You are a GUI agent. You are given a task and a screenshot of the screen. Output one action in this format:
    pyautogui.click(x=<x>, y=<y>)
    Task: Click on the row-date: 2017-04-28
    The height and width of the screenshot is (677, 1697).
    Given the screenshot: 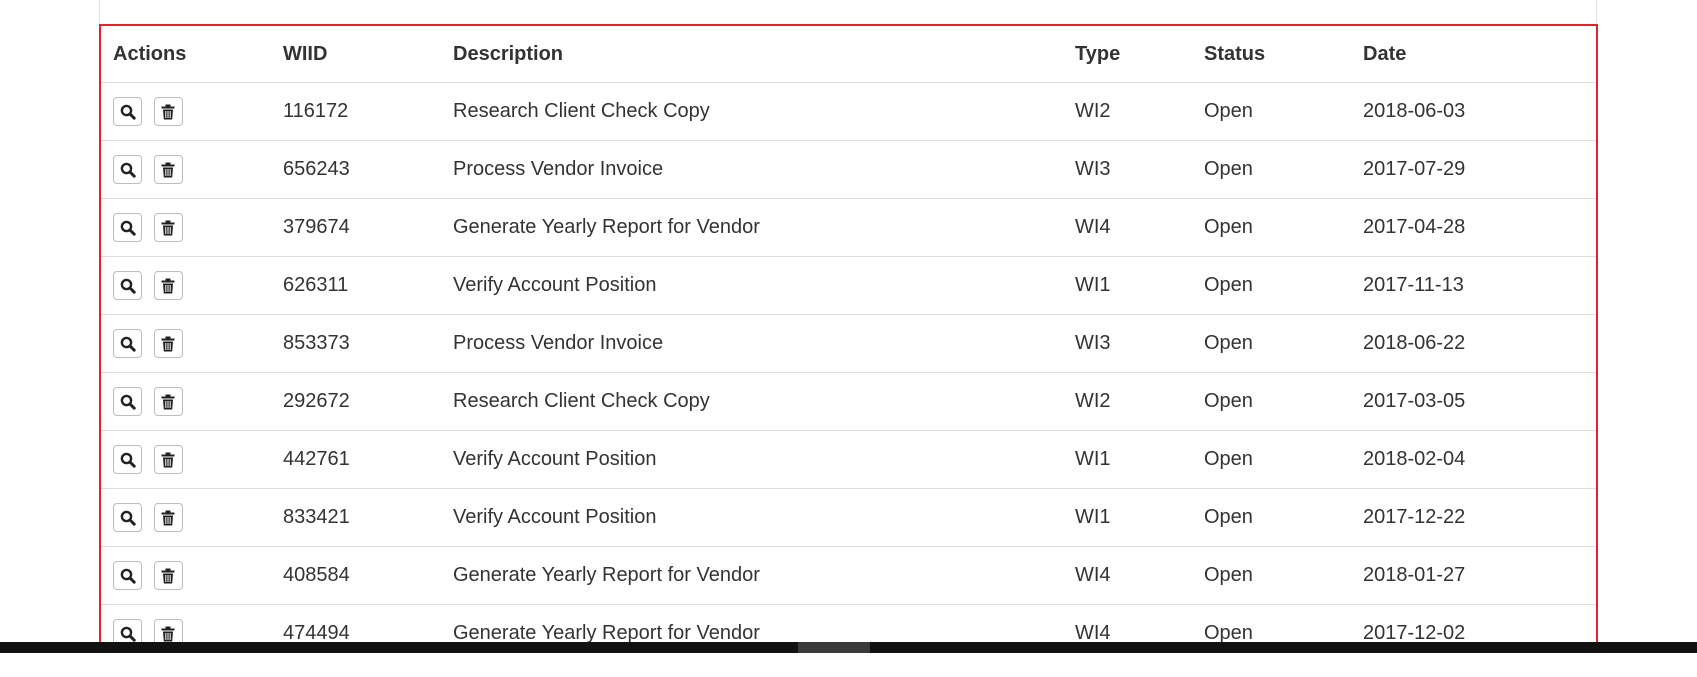 What is the action you would take?
    pyautogui.click(x=1473, y=227)
    